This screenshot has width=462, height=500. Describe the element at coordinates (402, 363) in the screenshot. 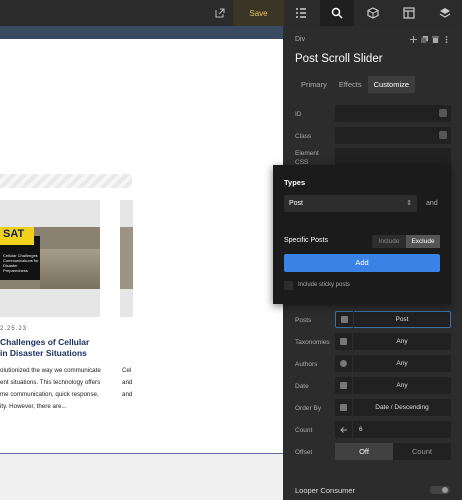

I see `authors-value: Any` at that location.